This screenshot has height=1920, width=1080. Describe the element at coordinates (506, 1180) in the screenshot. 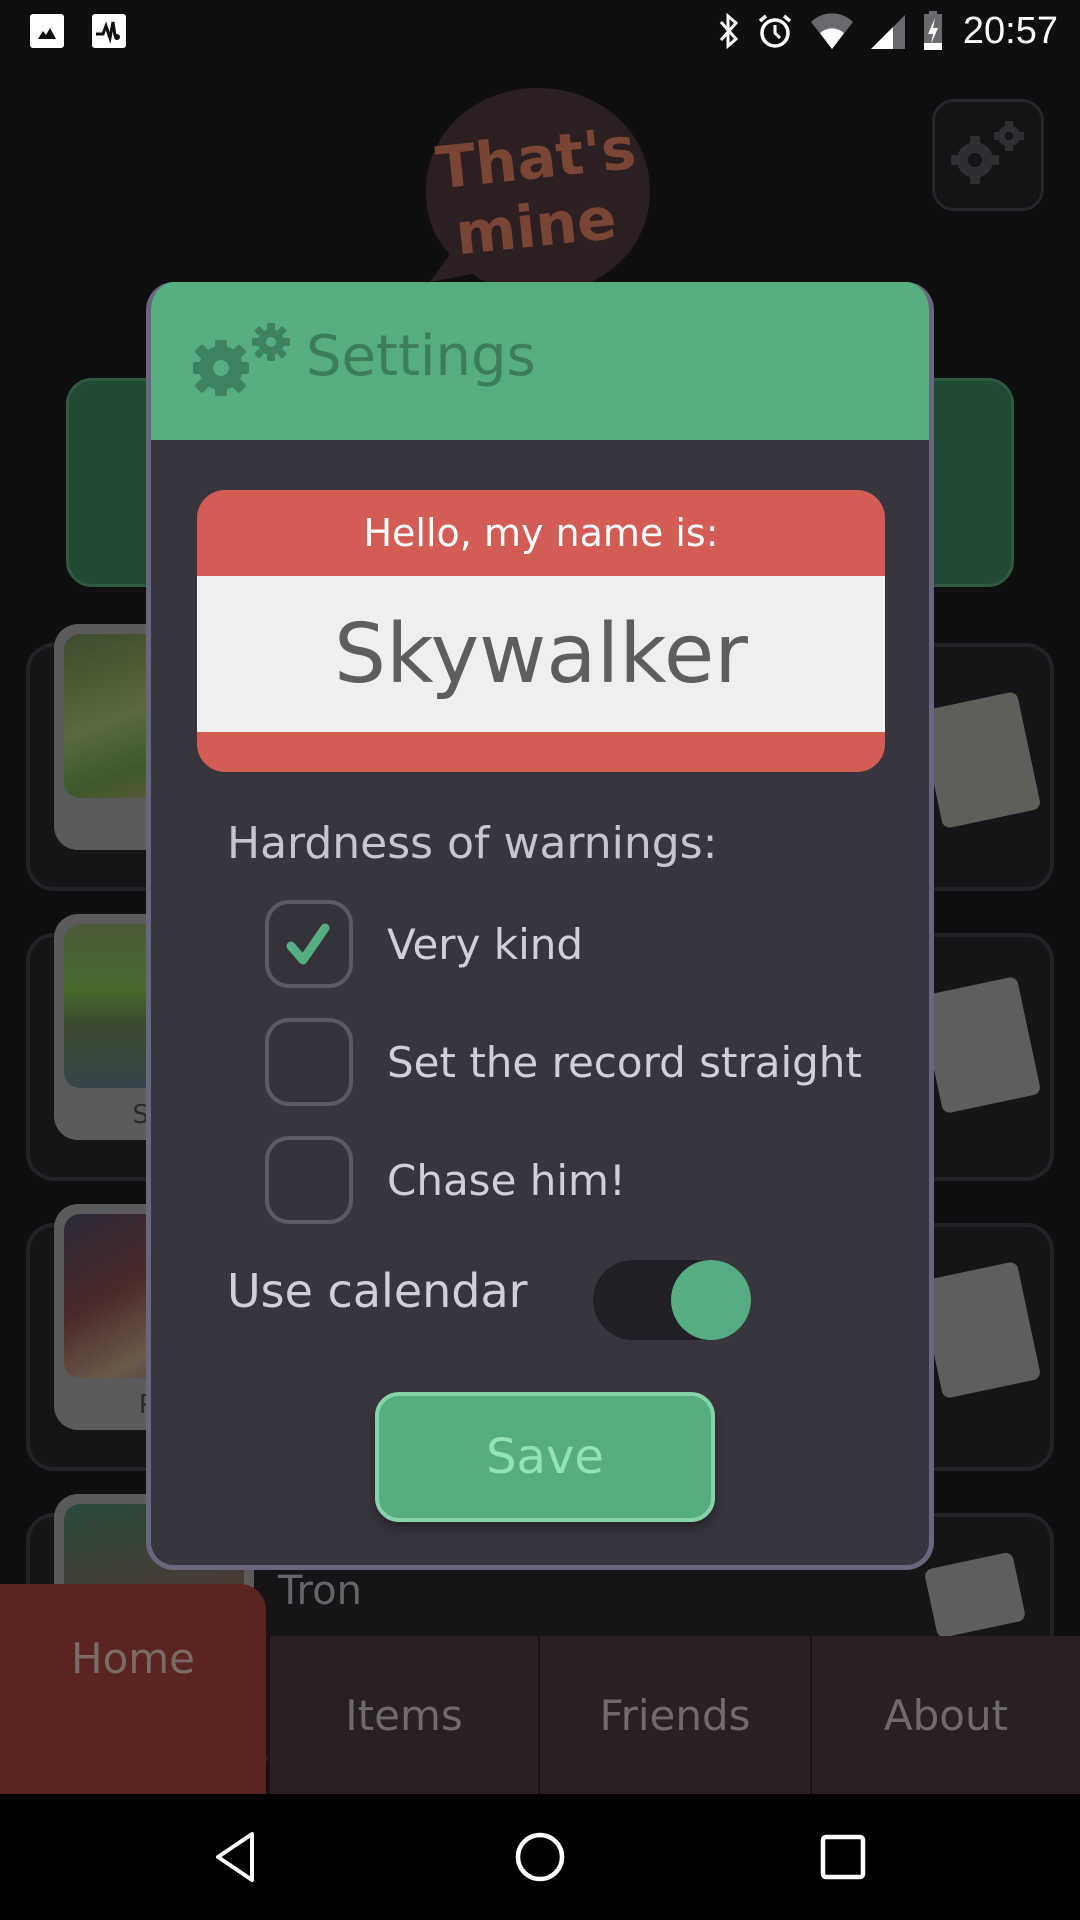

I see `option-label: Chase him!` at that location.